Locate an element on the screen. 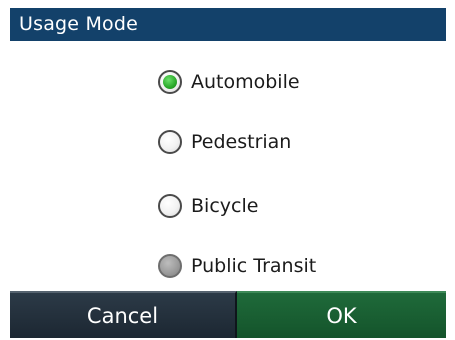 The height and width of the screenshot is (340, 455). option-label: Pedestrian is located at coordinates (241, 142).